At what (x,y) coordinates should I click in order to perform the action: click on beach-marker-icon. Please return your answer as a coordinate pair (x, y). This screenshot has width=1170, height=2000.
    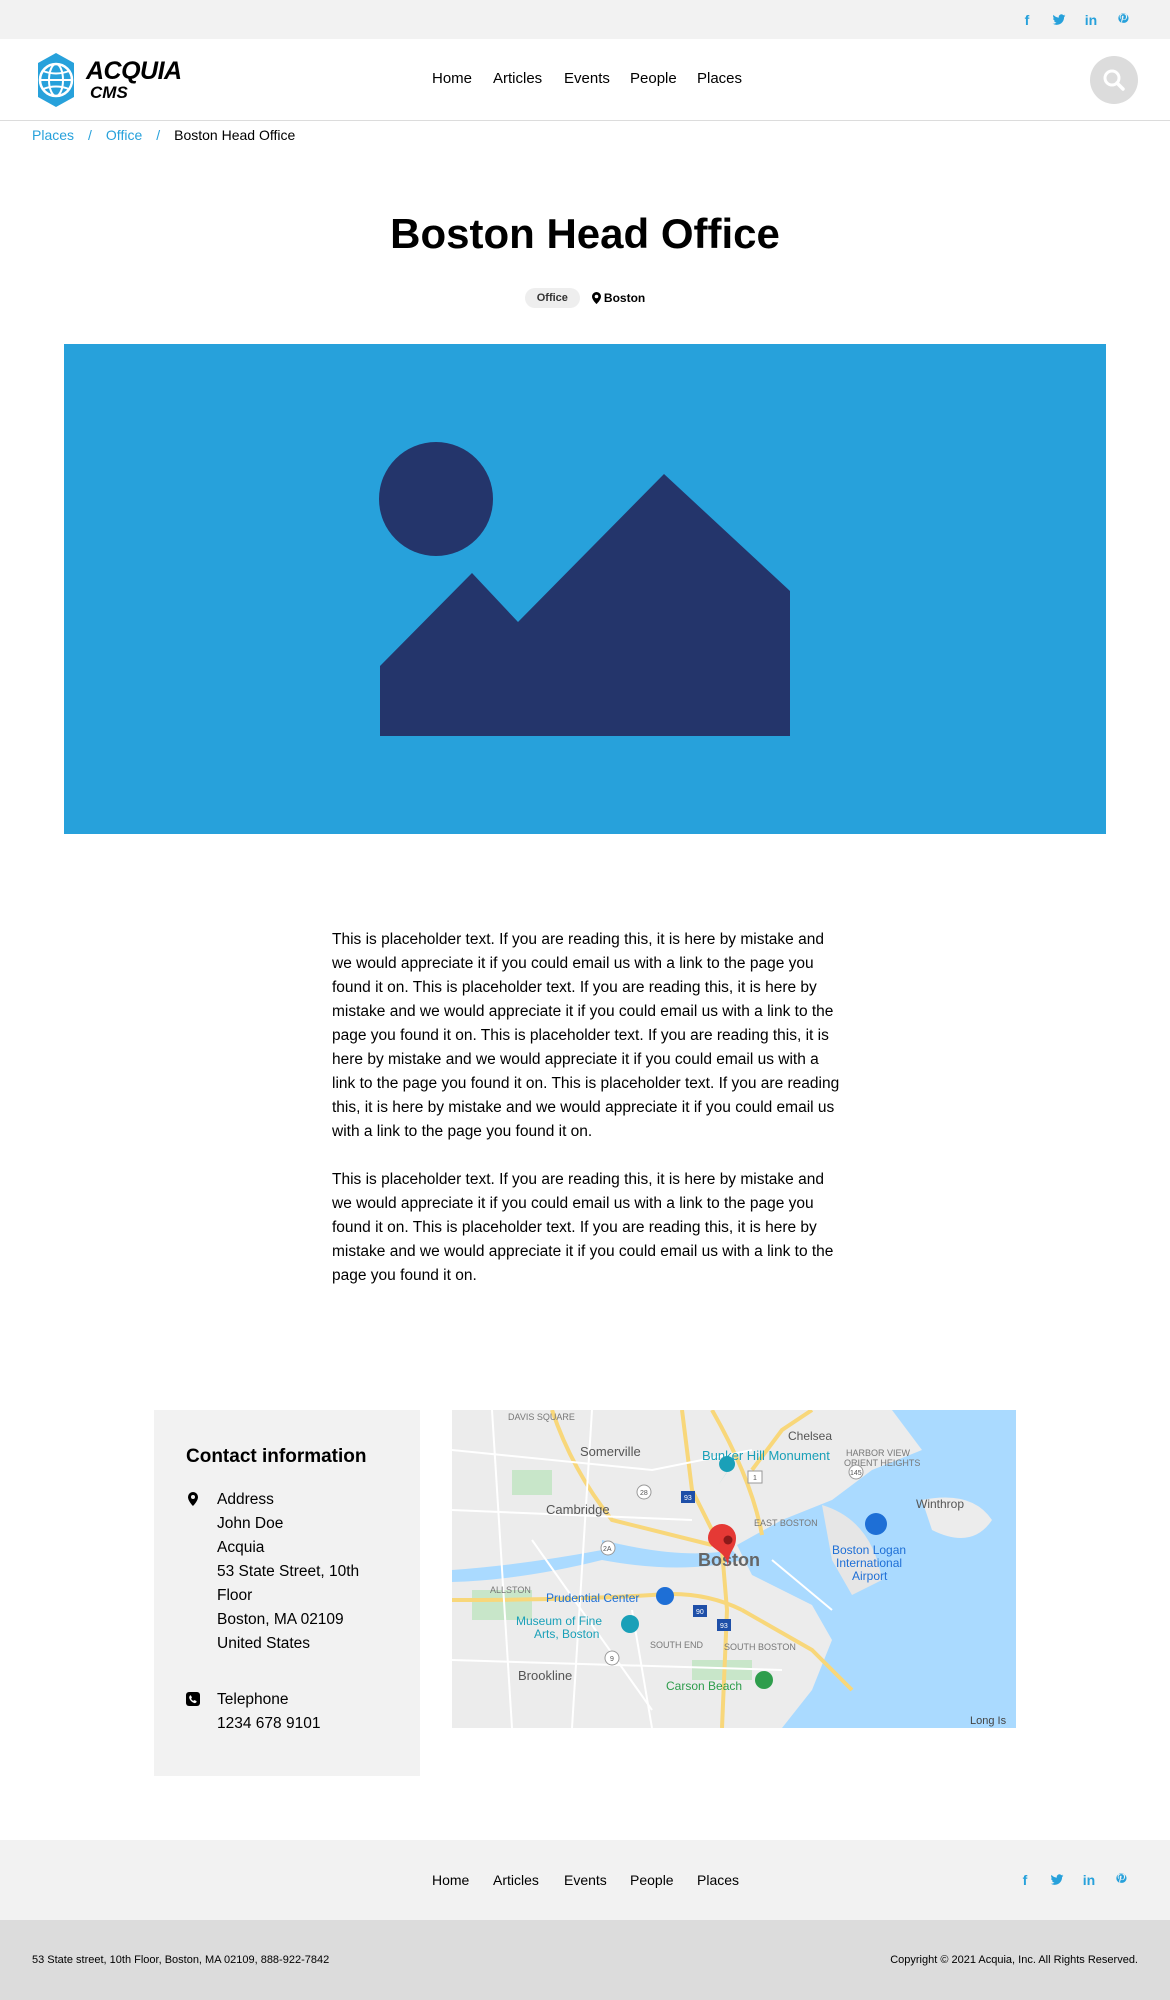
    Looking at the image, I should click on (764, 1680).